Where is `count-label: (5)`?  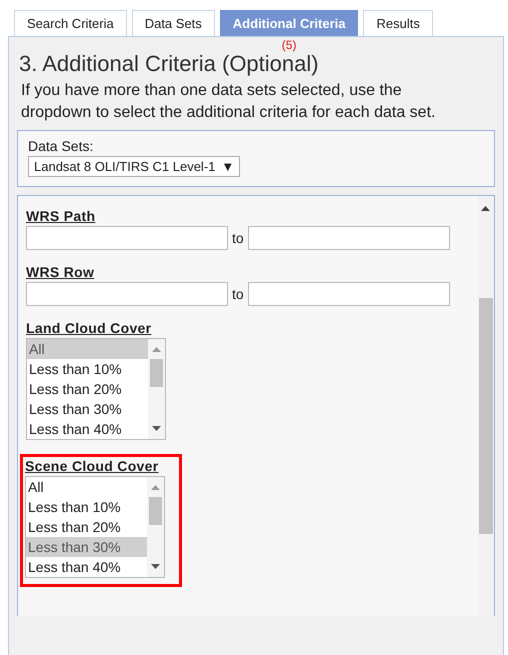
count-label: (5) is located at coordinates (289, 45).